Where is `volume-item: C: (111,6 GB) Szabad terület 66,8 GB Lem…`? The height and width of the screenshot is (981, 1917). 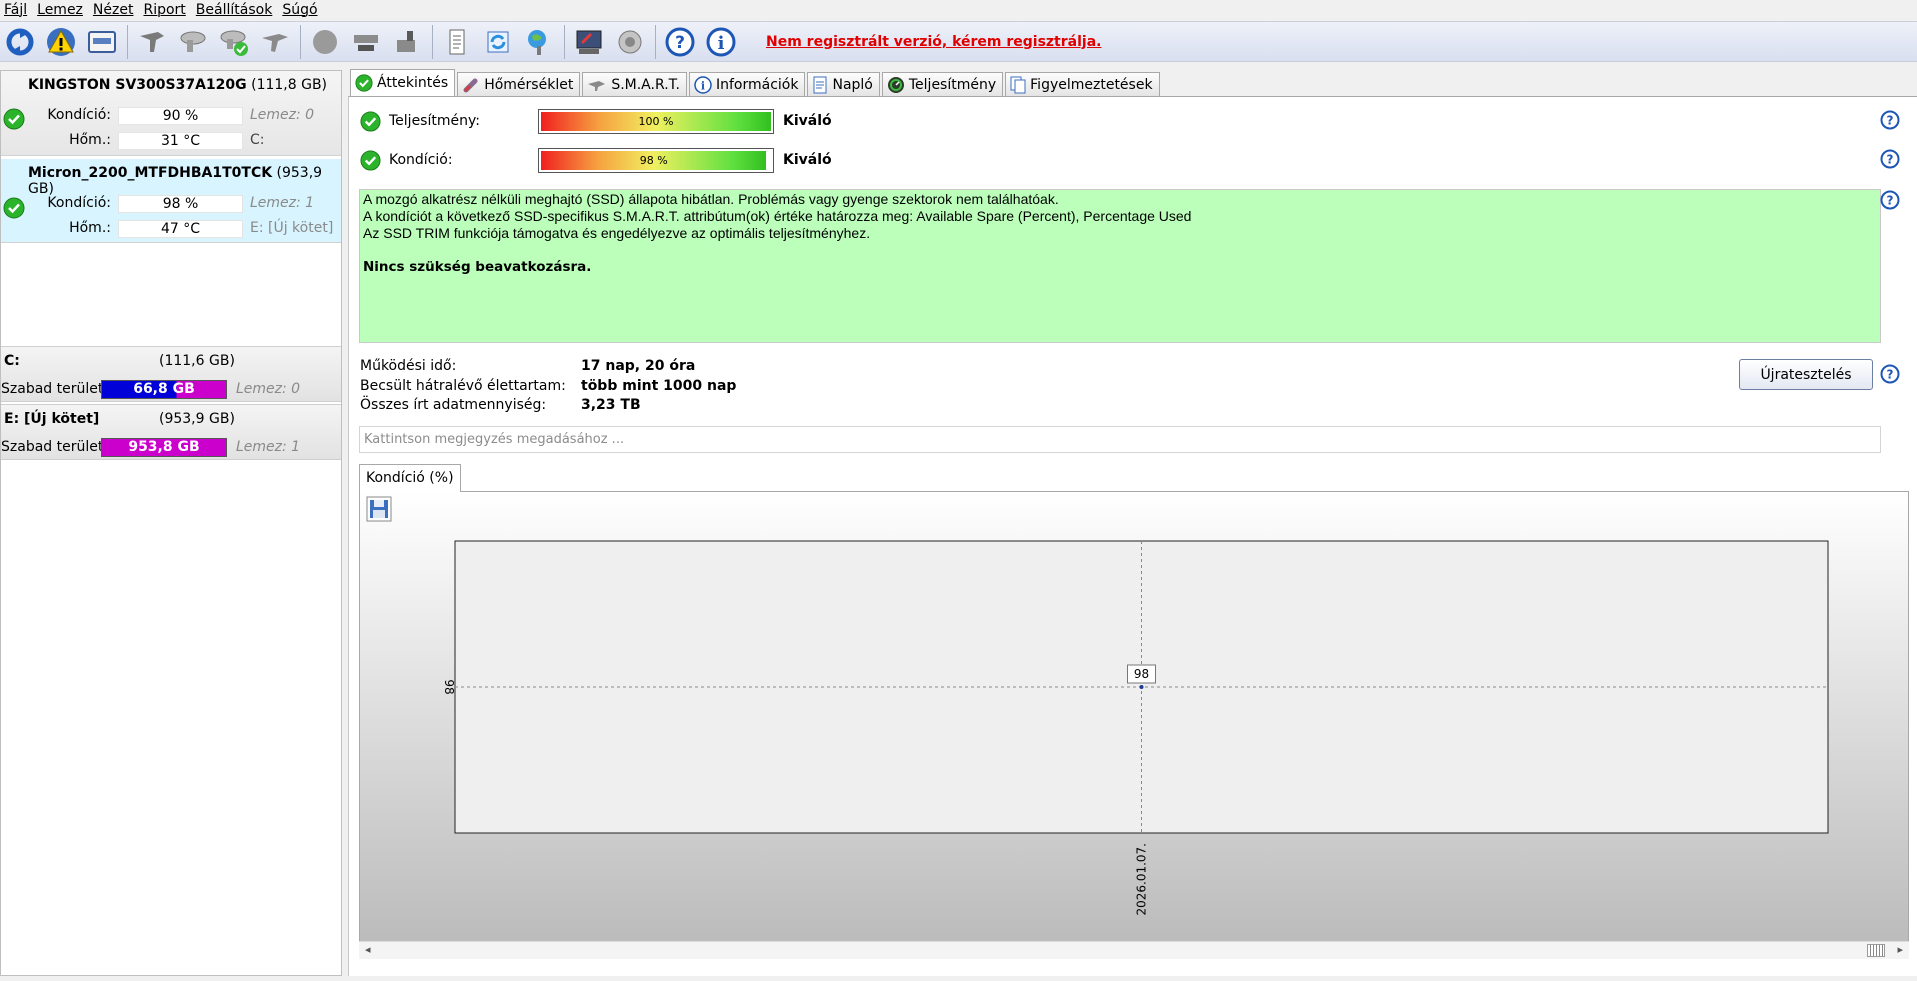
volume-item: C: (111,6 GB) Szabad terület 66,8 GB Lem… is located at coordinates (171, 374).